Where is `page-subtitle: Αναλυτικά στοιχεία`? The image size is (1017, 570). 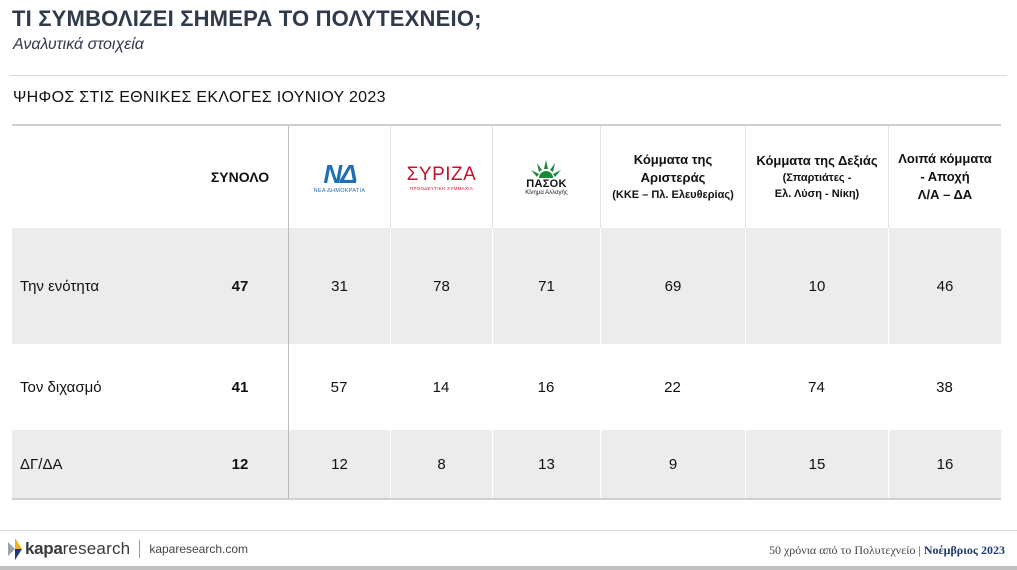 page-subtitle: Αναλυτικά στοιχεία is located at coordinates (78, 44).